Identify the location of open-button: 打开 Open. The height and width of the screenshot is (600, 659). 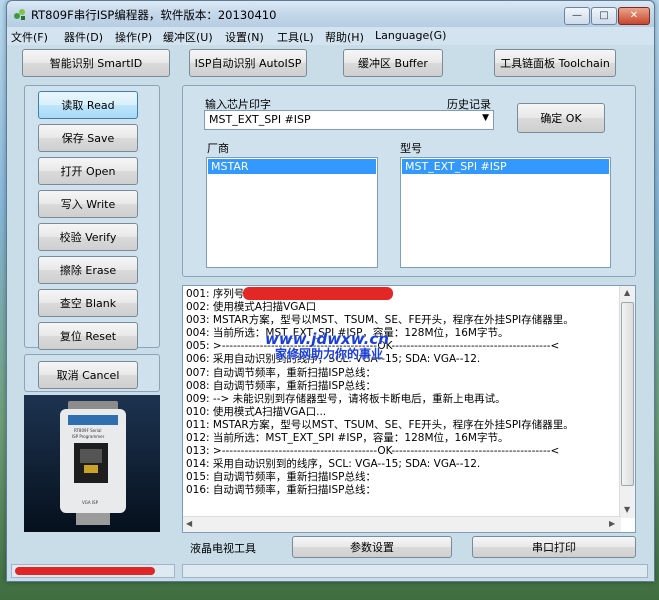
(88, 171).